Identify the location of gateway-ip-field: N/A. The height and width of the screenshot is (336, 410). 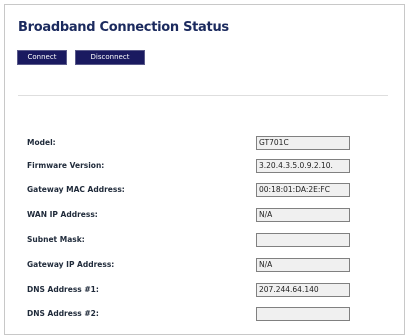
(303, 265).